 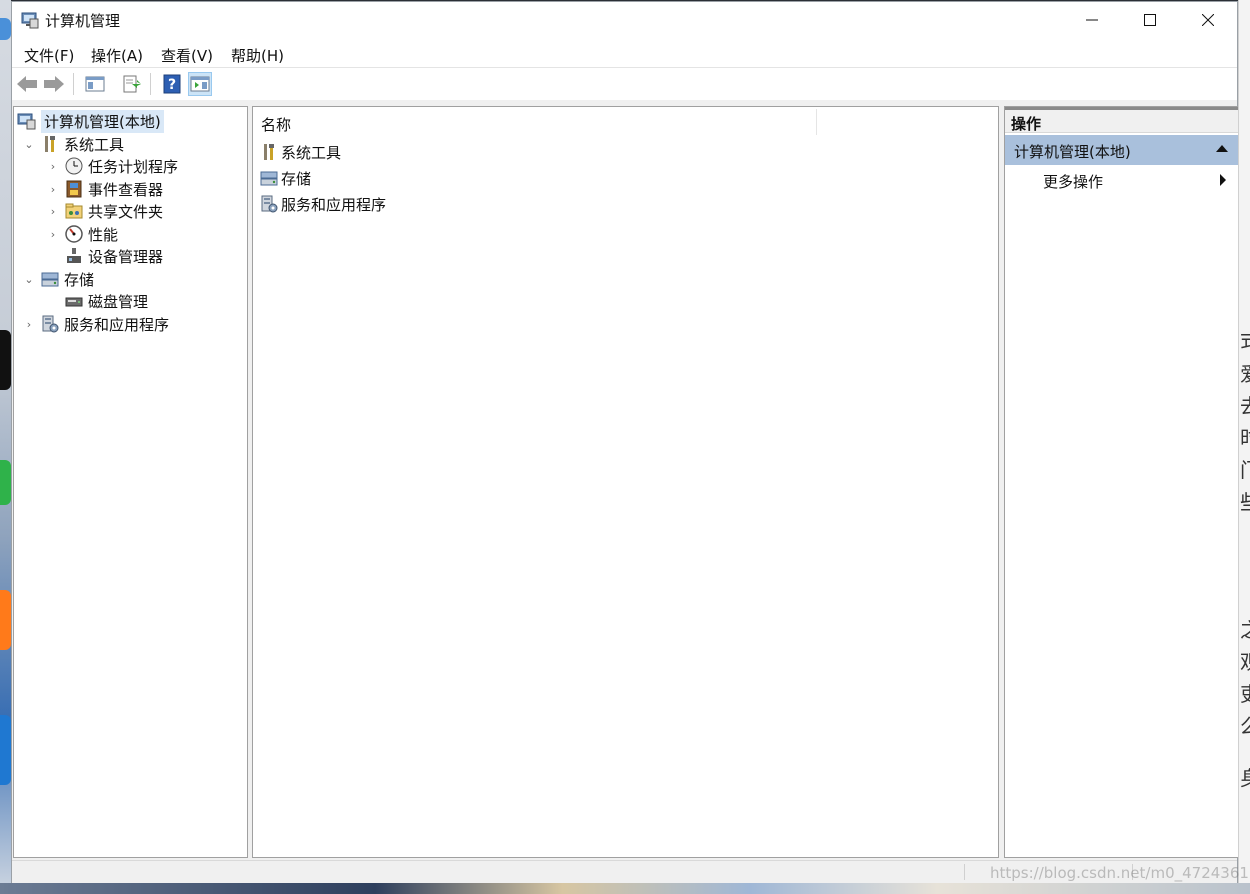 I want to click on actions-section-computer-management: 计算机管理(本地), so click(x=1121, y=150).